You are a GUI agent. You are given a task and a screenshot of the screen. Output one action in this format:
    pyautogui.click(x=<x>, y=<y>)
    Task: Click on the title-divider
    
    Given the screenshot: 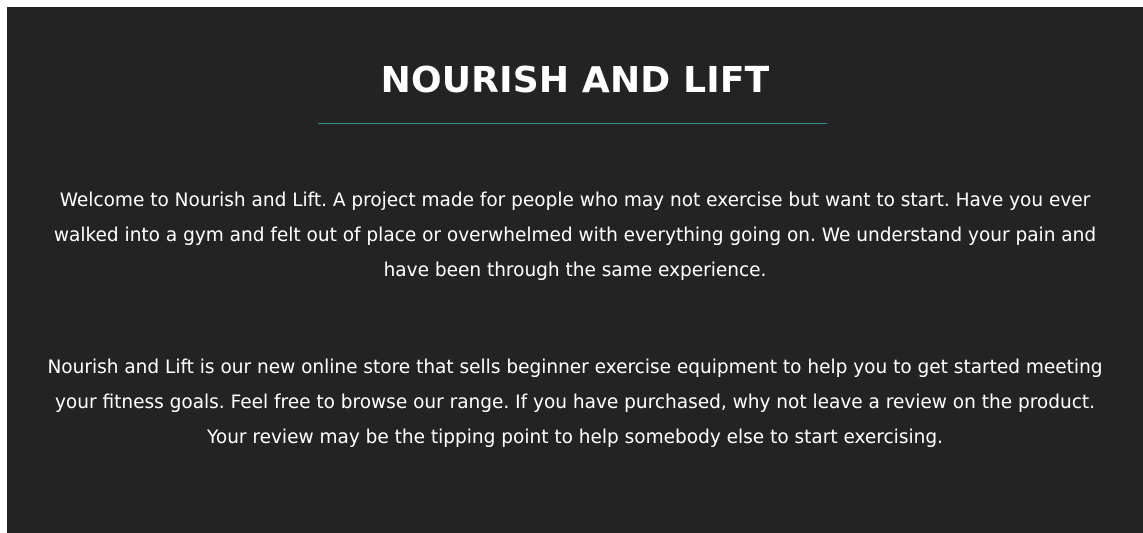 What is the action you would take?
    pyautogui.click(x=572, y=123)
    